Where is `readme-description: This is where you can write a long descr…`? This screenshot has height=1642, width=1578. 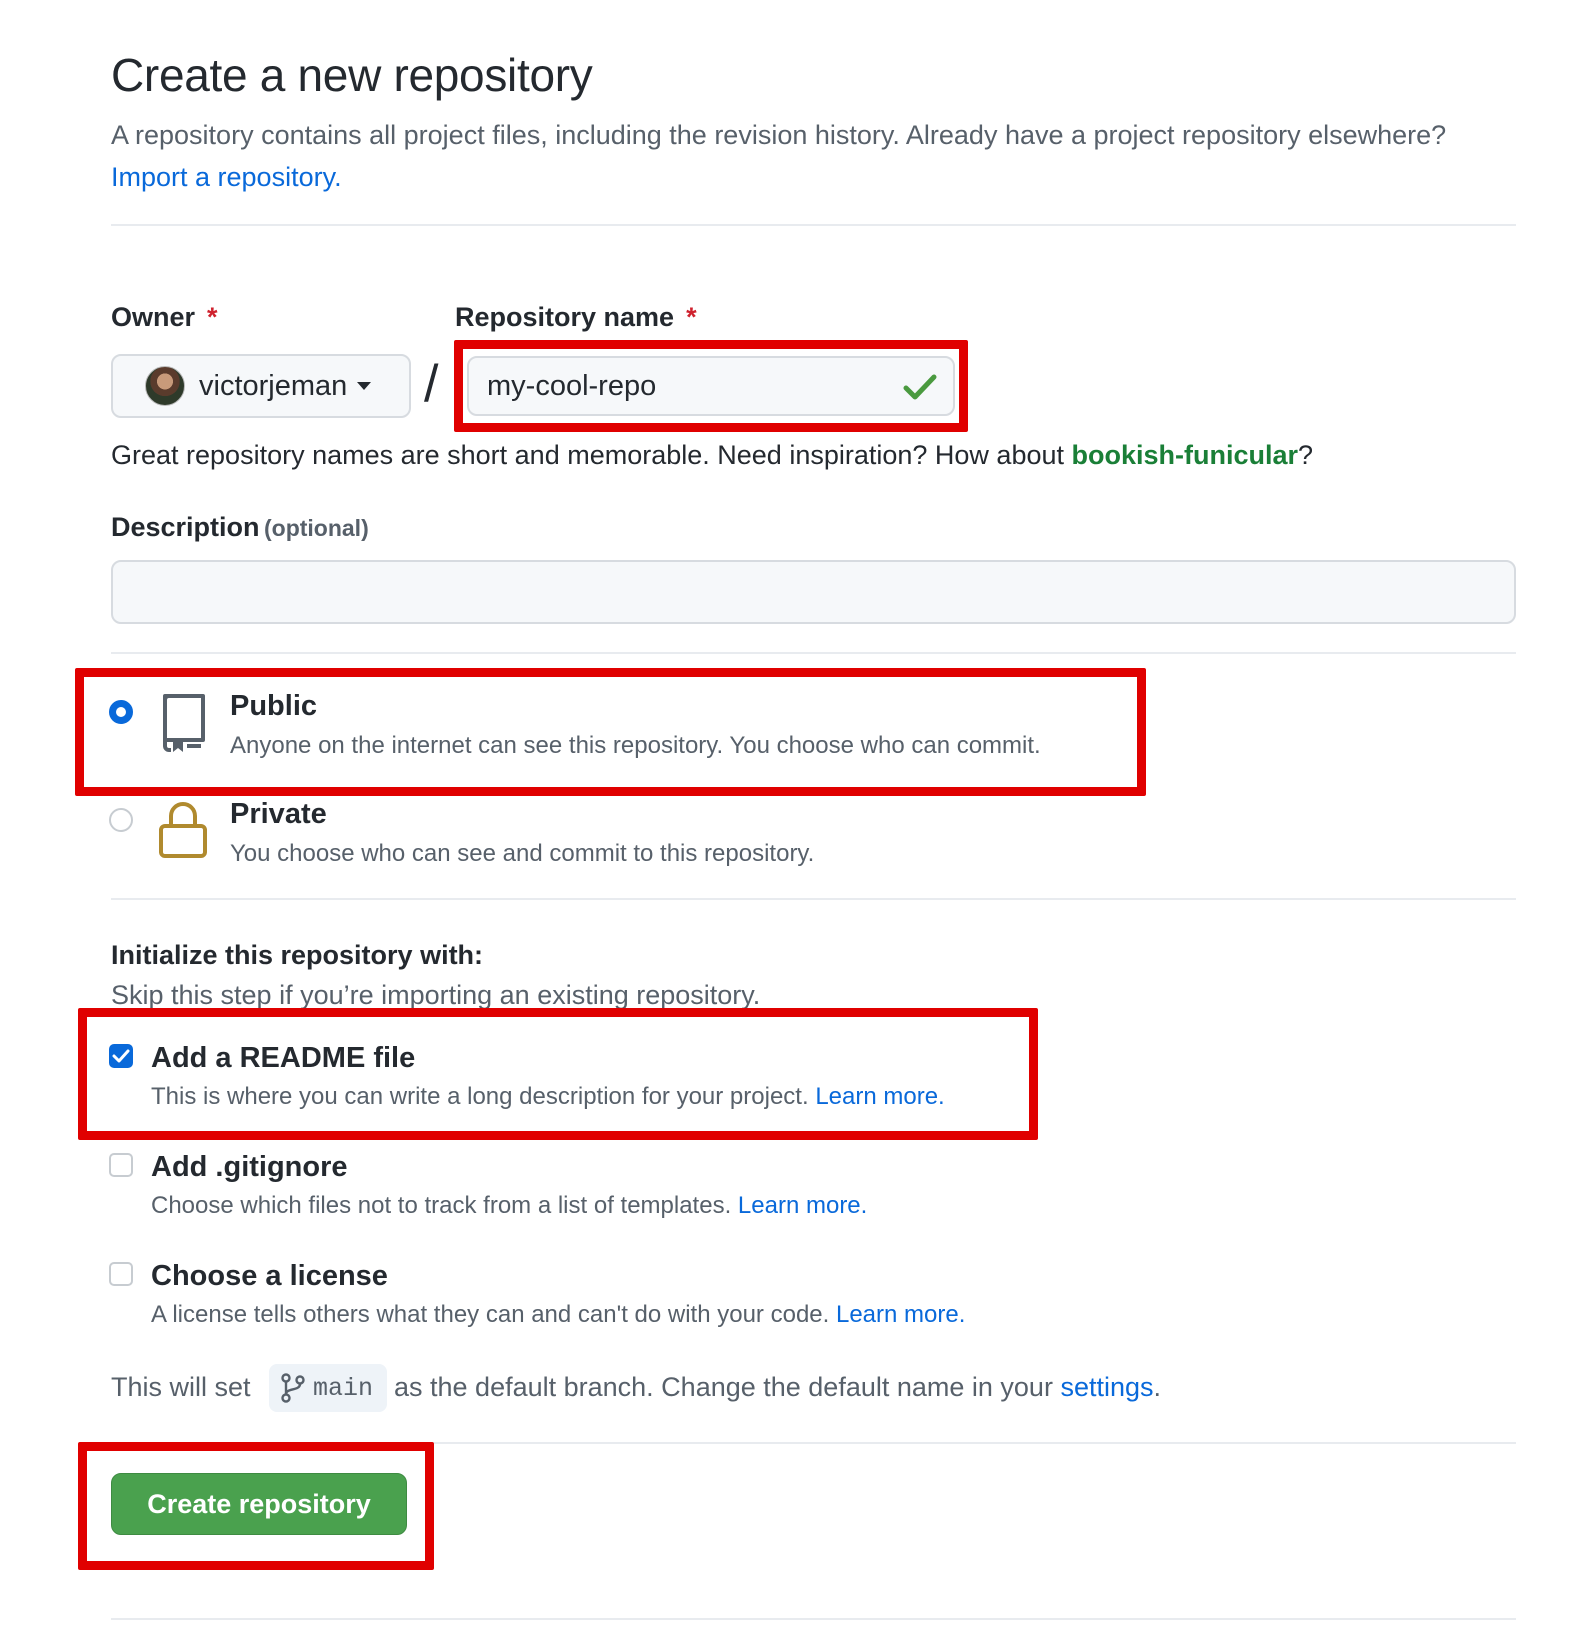 readme-description: This is where you can write a long descr… is located at coordinates (548, 1096).